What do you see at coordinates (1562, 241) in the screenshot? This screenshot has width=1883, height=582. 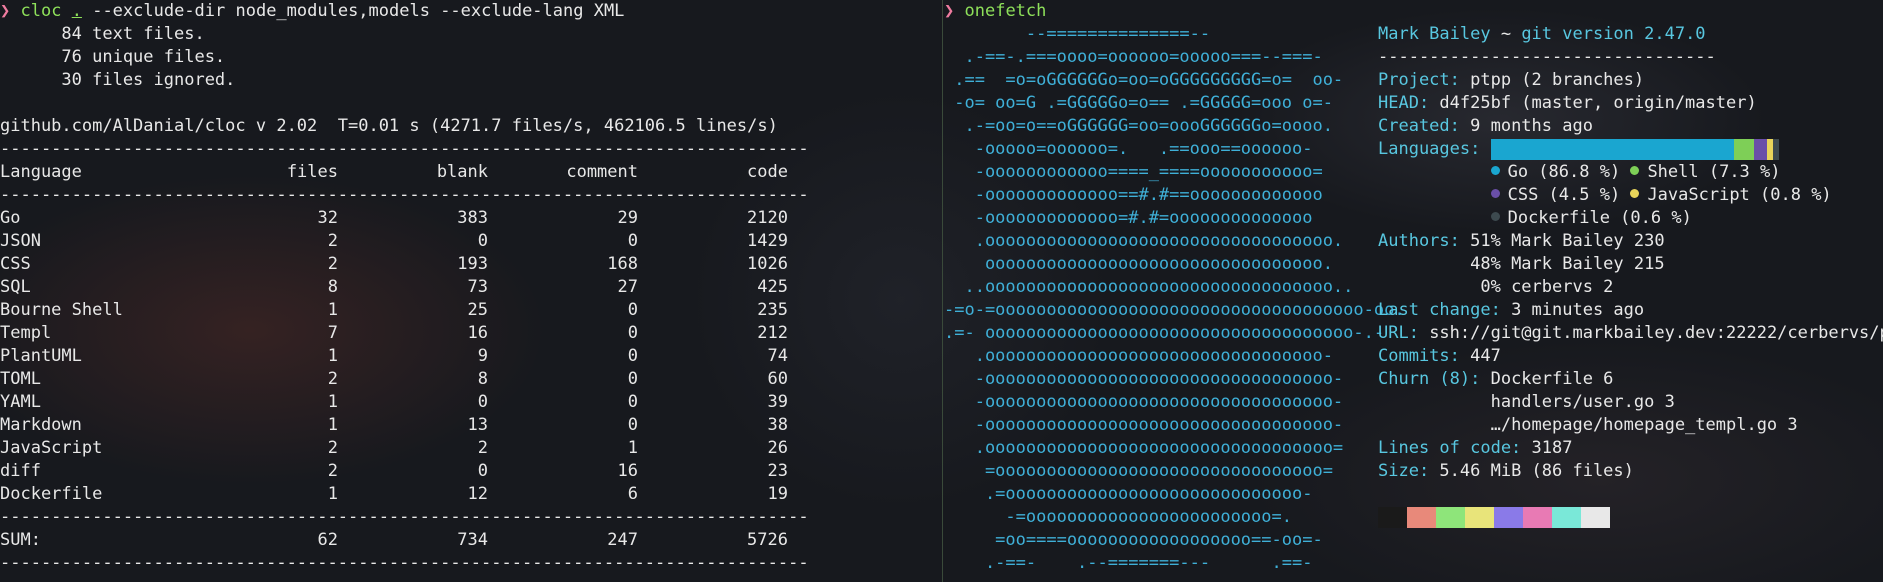 I see `author-entry: 51% Mark Bailey 230` at bounding box center [1562, 241].